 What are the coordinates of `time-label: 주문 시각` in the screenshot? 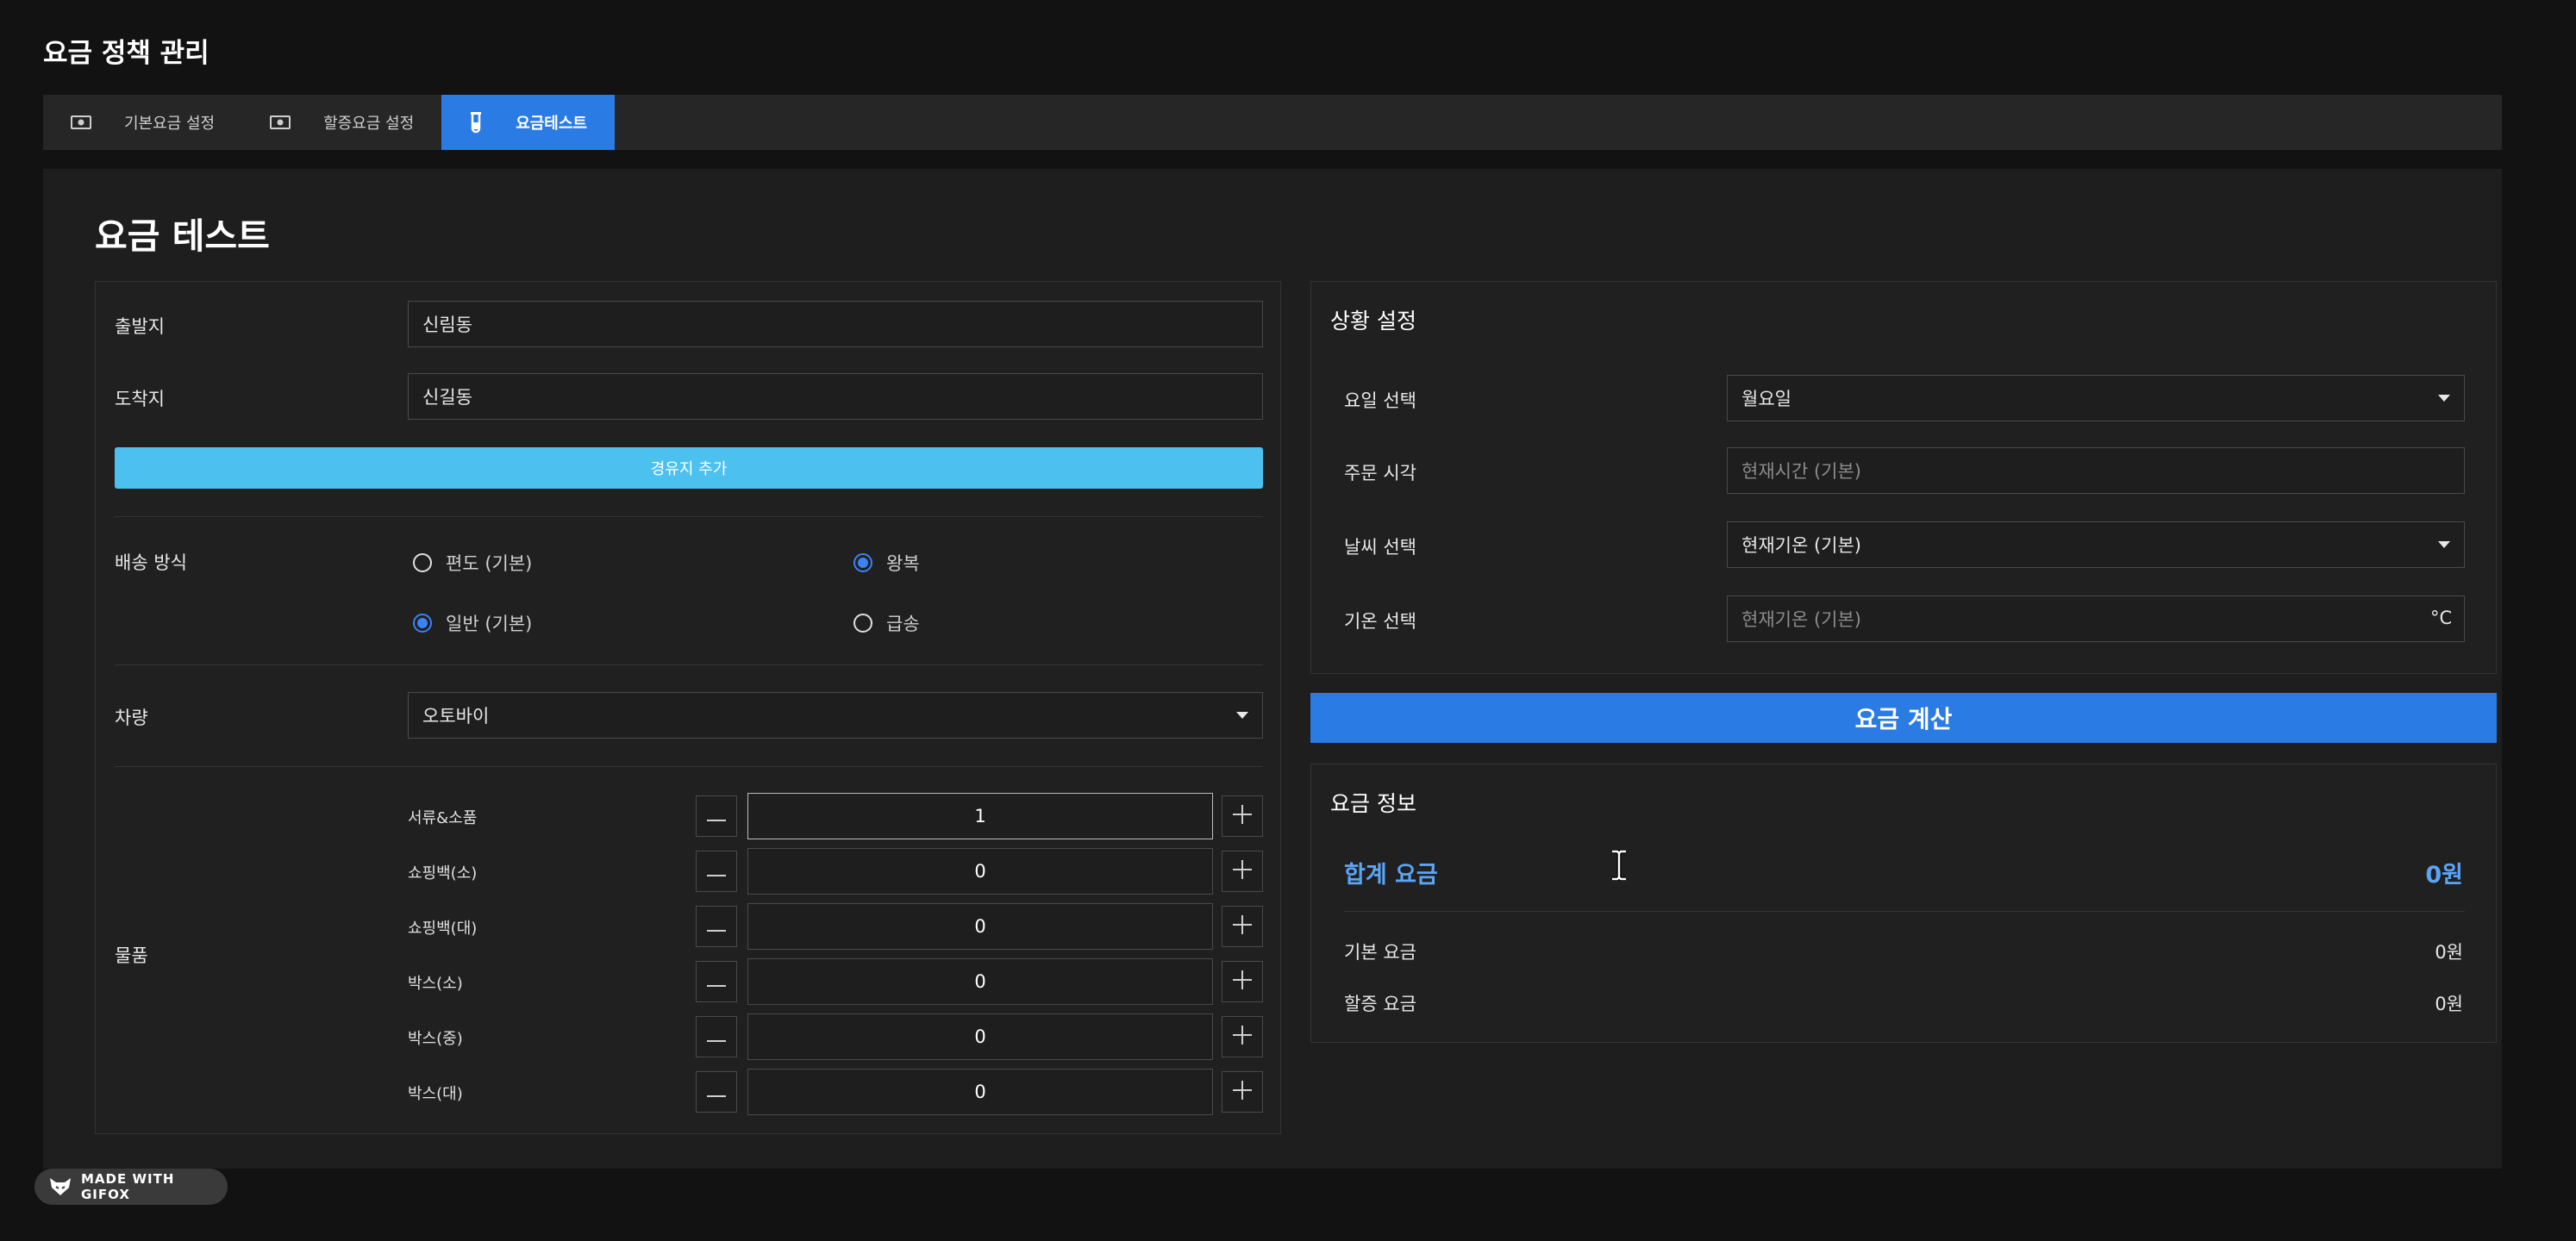 It's located at (1380, 473).